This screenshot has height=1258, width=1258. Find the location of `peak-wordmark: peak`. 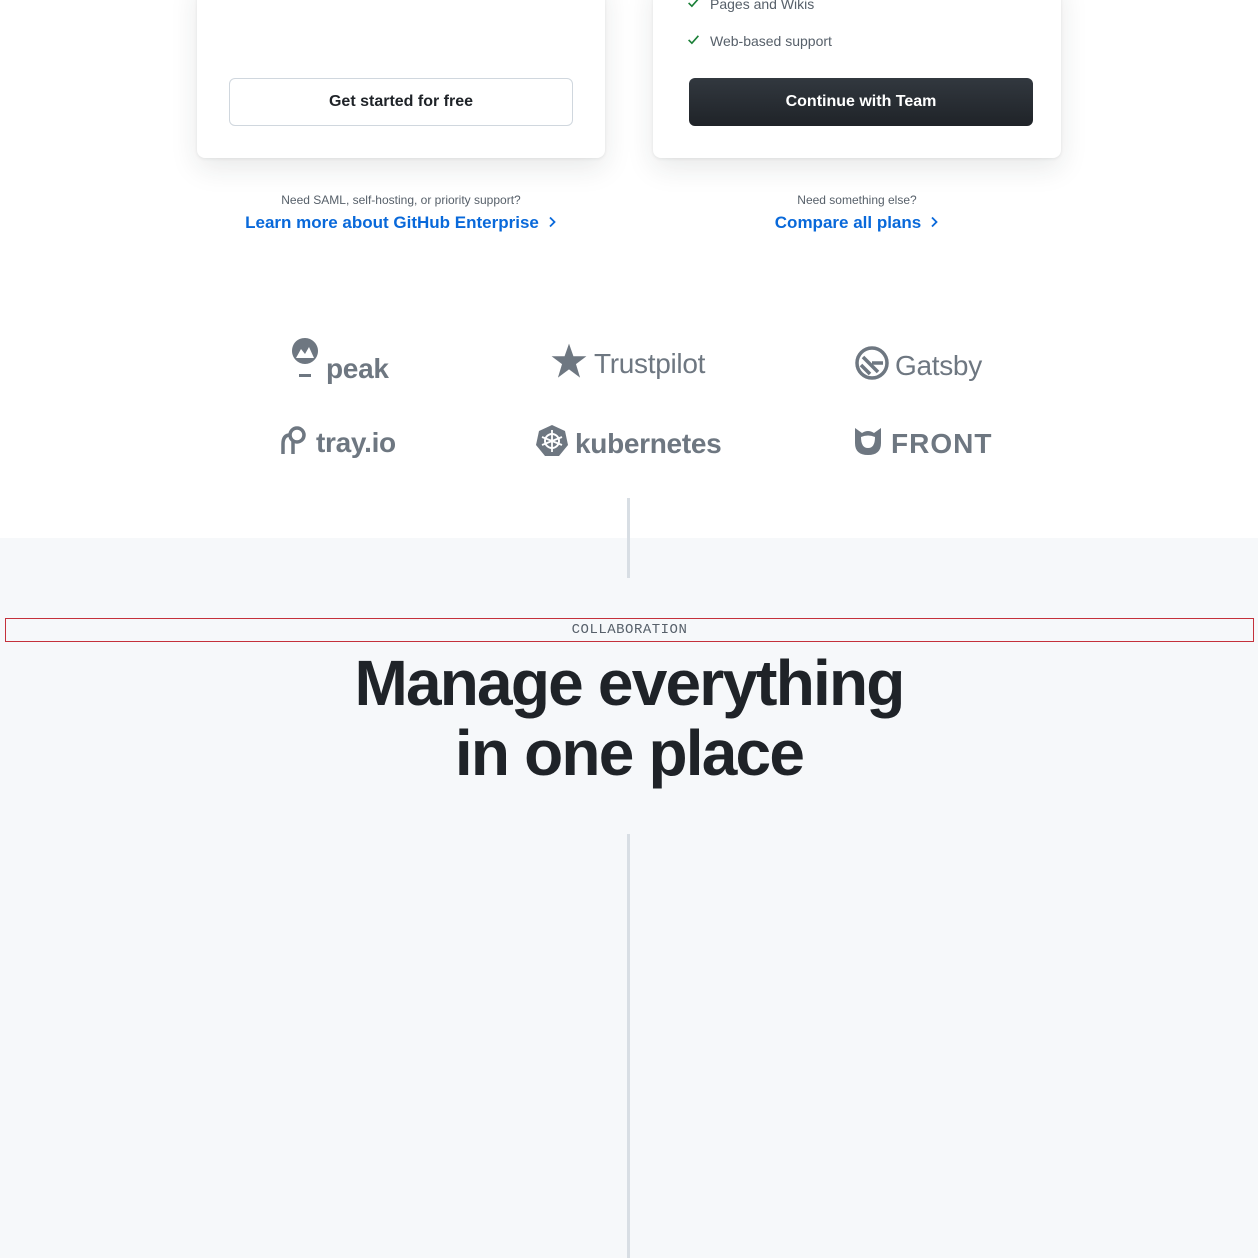

peak-wordmark: peak is located at coordinates (357, 368).